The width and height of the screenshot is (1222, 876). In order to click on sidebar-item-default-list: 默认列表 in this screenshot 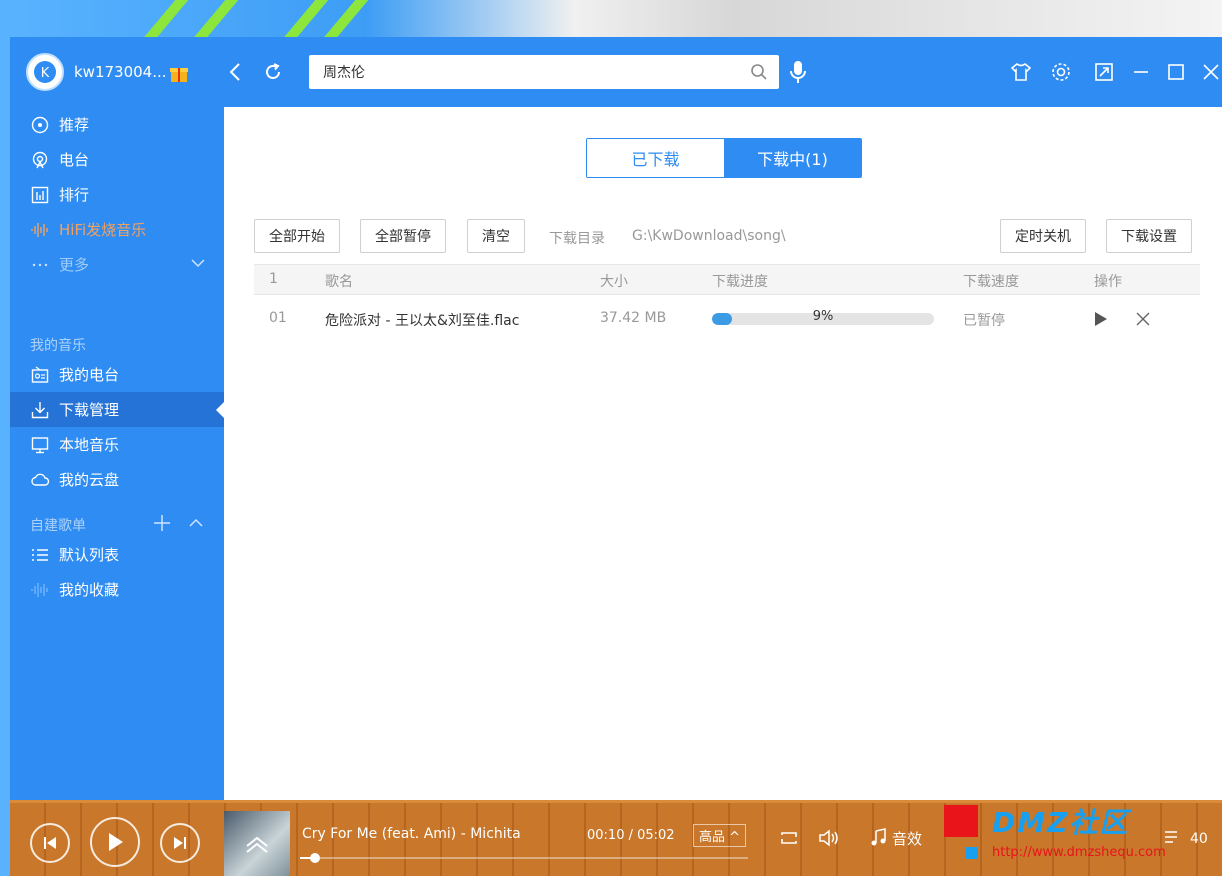, I will do `click(117, 554)`.